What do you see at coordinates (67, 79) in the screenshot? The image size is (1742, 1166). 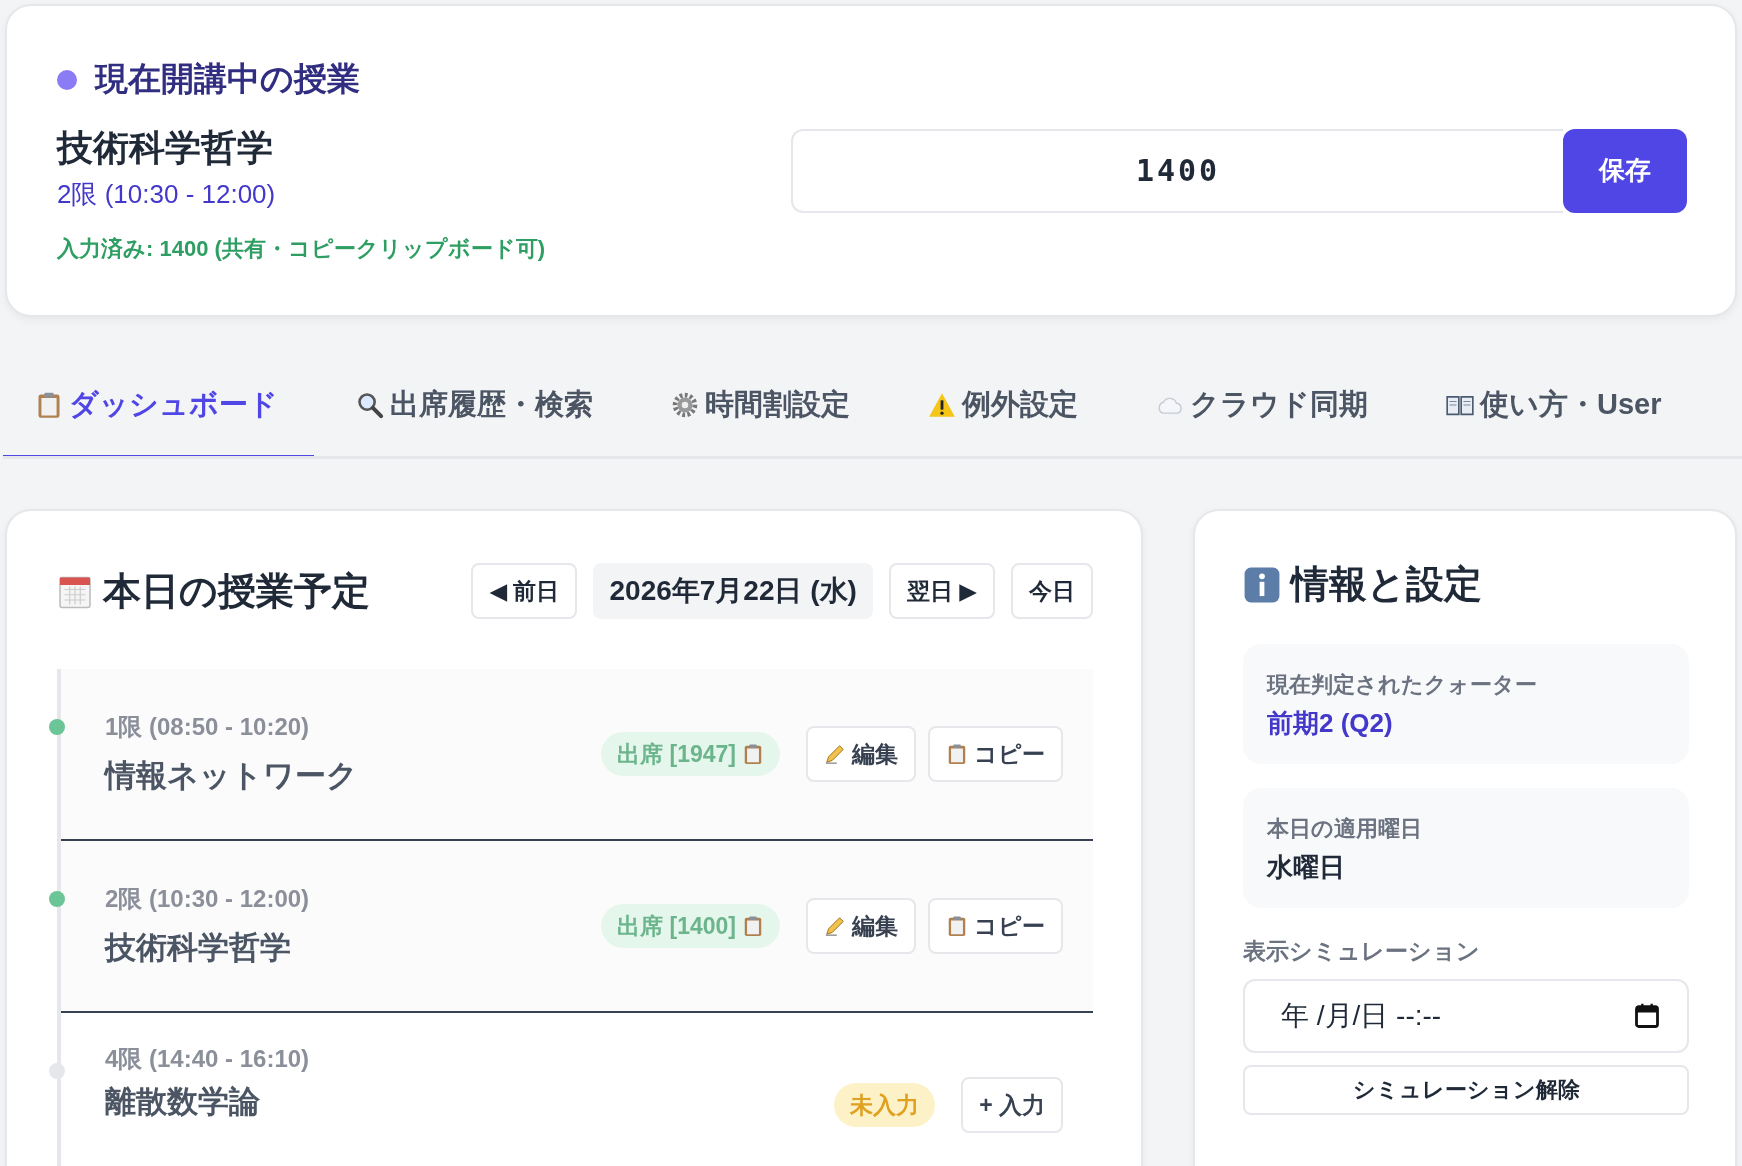 I see `status-dot` at bounding box center [67, 79].